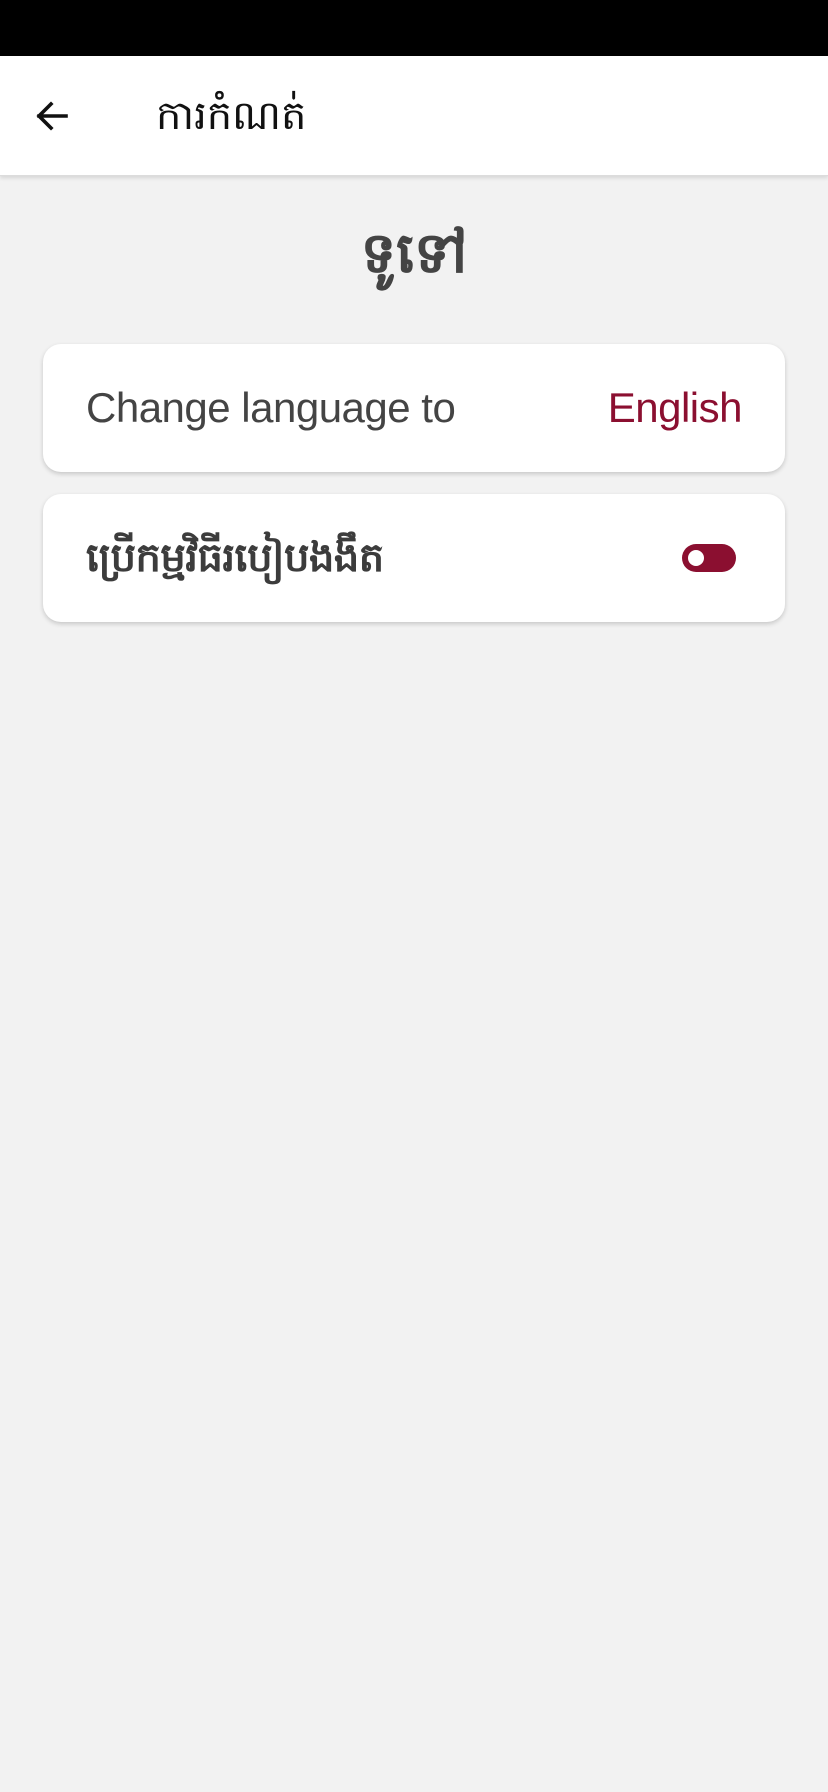  Describe the element at coordinates (235, 558) in the screenshot. I see `dark-mode-setting-label: ប្រើកម្មវិធីរបៀបងងឹត` at that location.